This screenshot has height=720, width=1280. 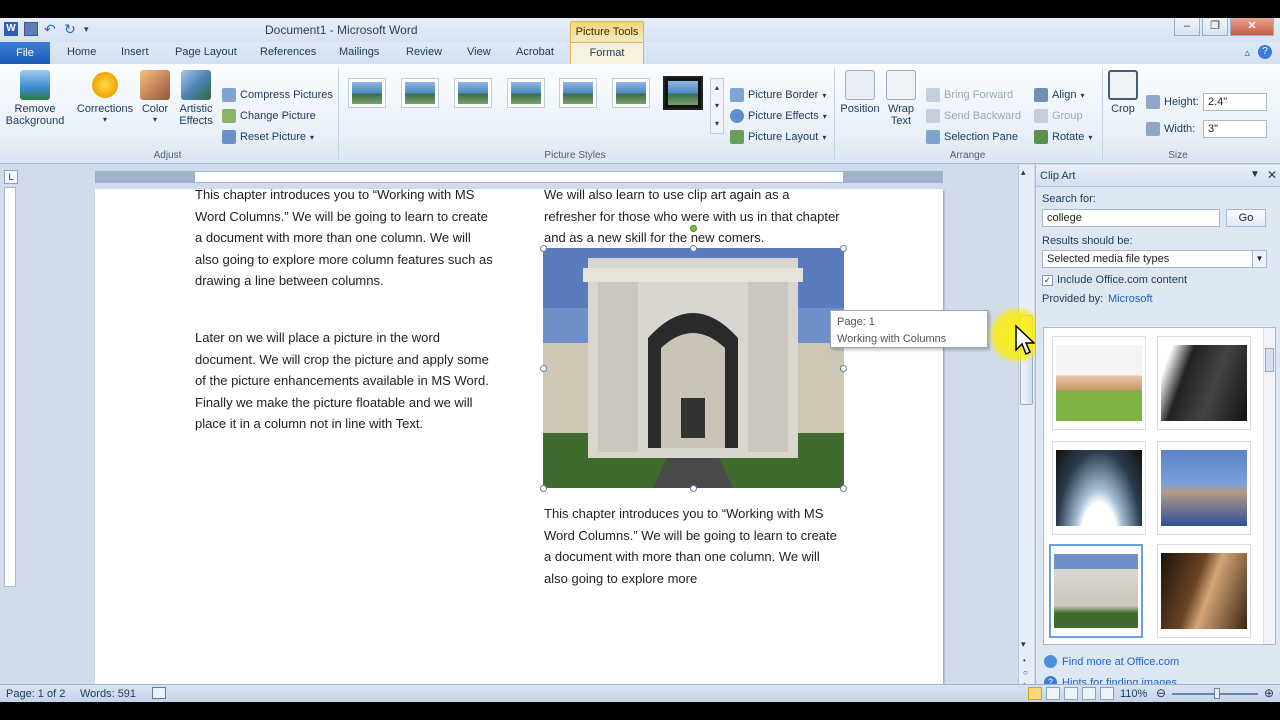 What do you see at coordinates (1058, 116) in the screenshot?
I see `group-button: Group` at bounding box center [1058, 116].